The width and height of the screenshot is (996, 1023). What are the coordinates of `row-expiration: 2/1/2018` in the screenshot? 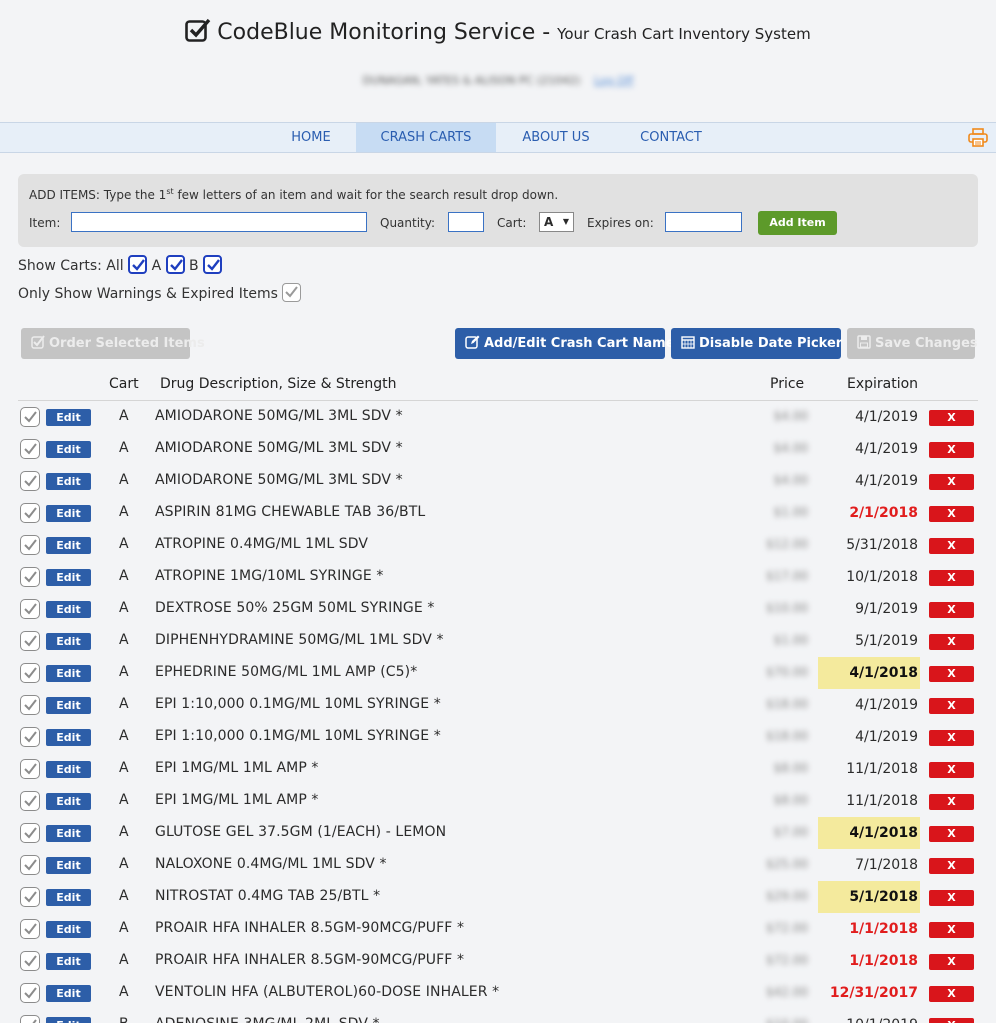 It's located at (883, 513).